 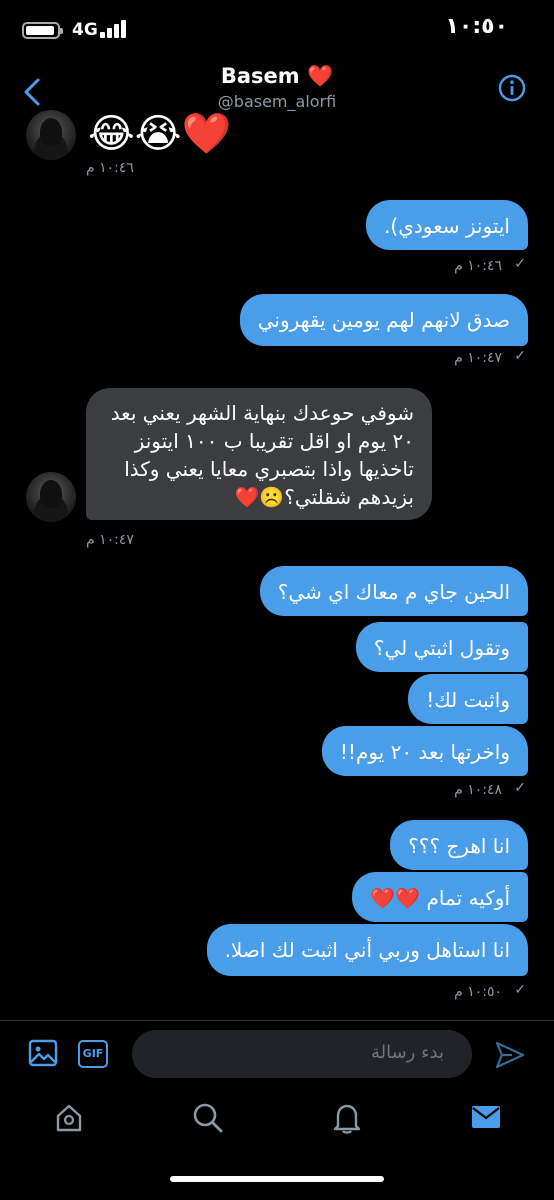 What do you see at coordinates (277, 76) in the screenshot?
I see `conversation-title: Basem ❤️` at bounding box center [277, 76].